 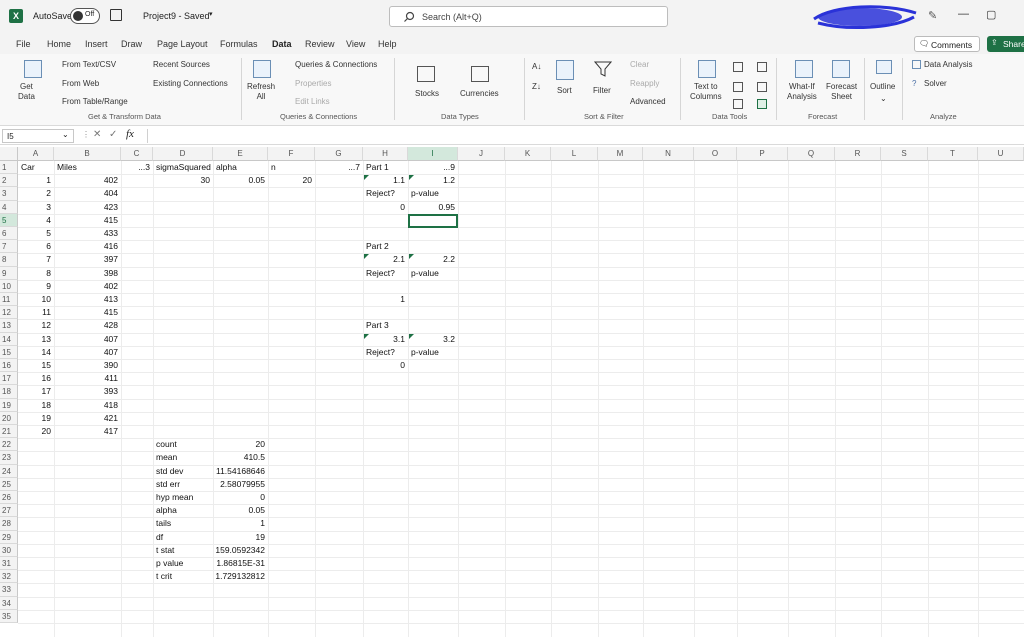 I want to click on outline-icon, so click(x=884, y=67).